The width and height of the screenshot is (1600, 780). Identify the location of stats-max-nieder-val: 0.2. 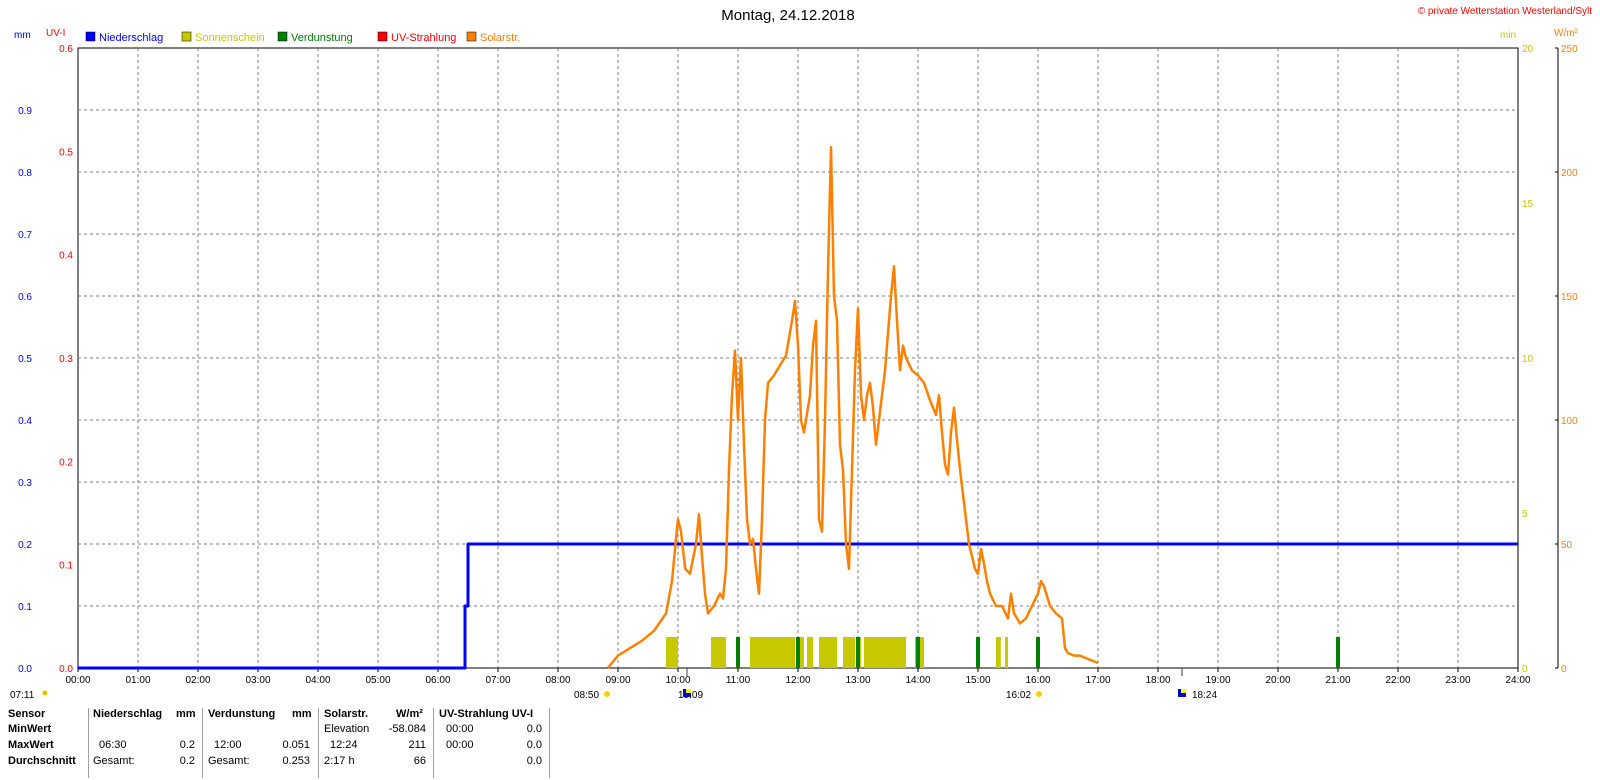
(187, 745).